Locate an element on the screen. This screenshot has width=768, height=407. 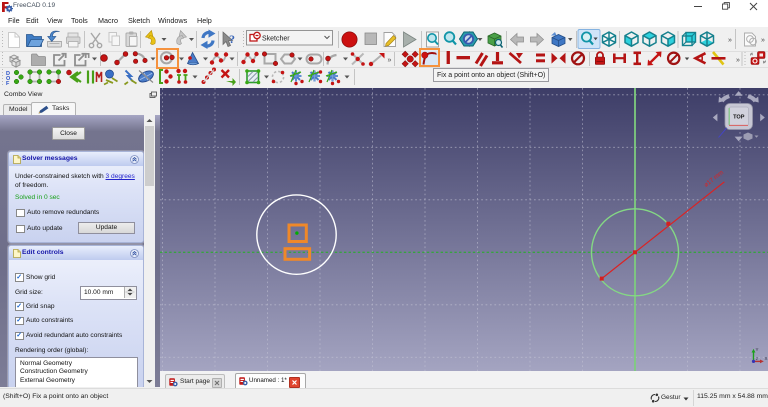
svg-text: X is located at coordinates (766, 358).